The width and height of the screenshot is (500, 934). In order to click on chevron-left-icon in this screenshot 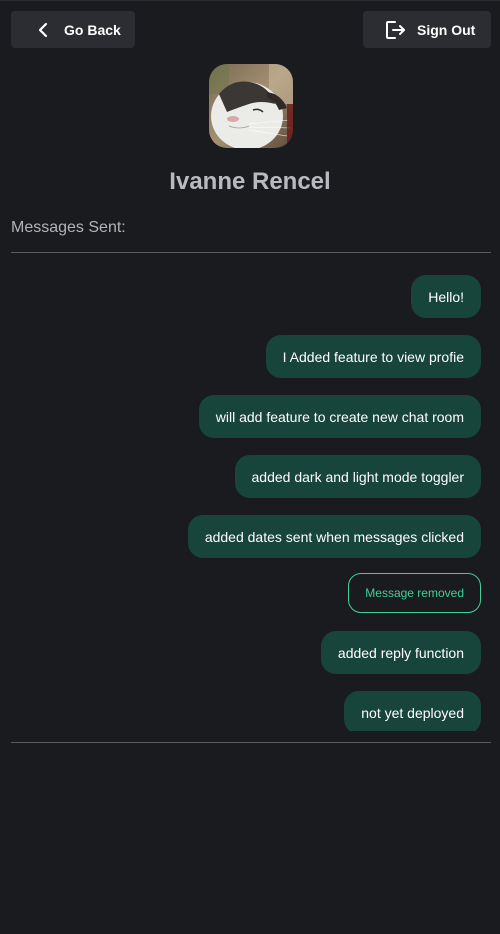, I will do `click(43, 30)`.